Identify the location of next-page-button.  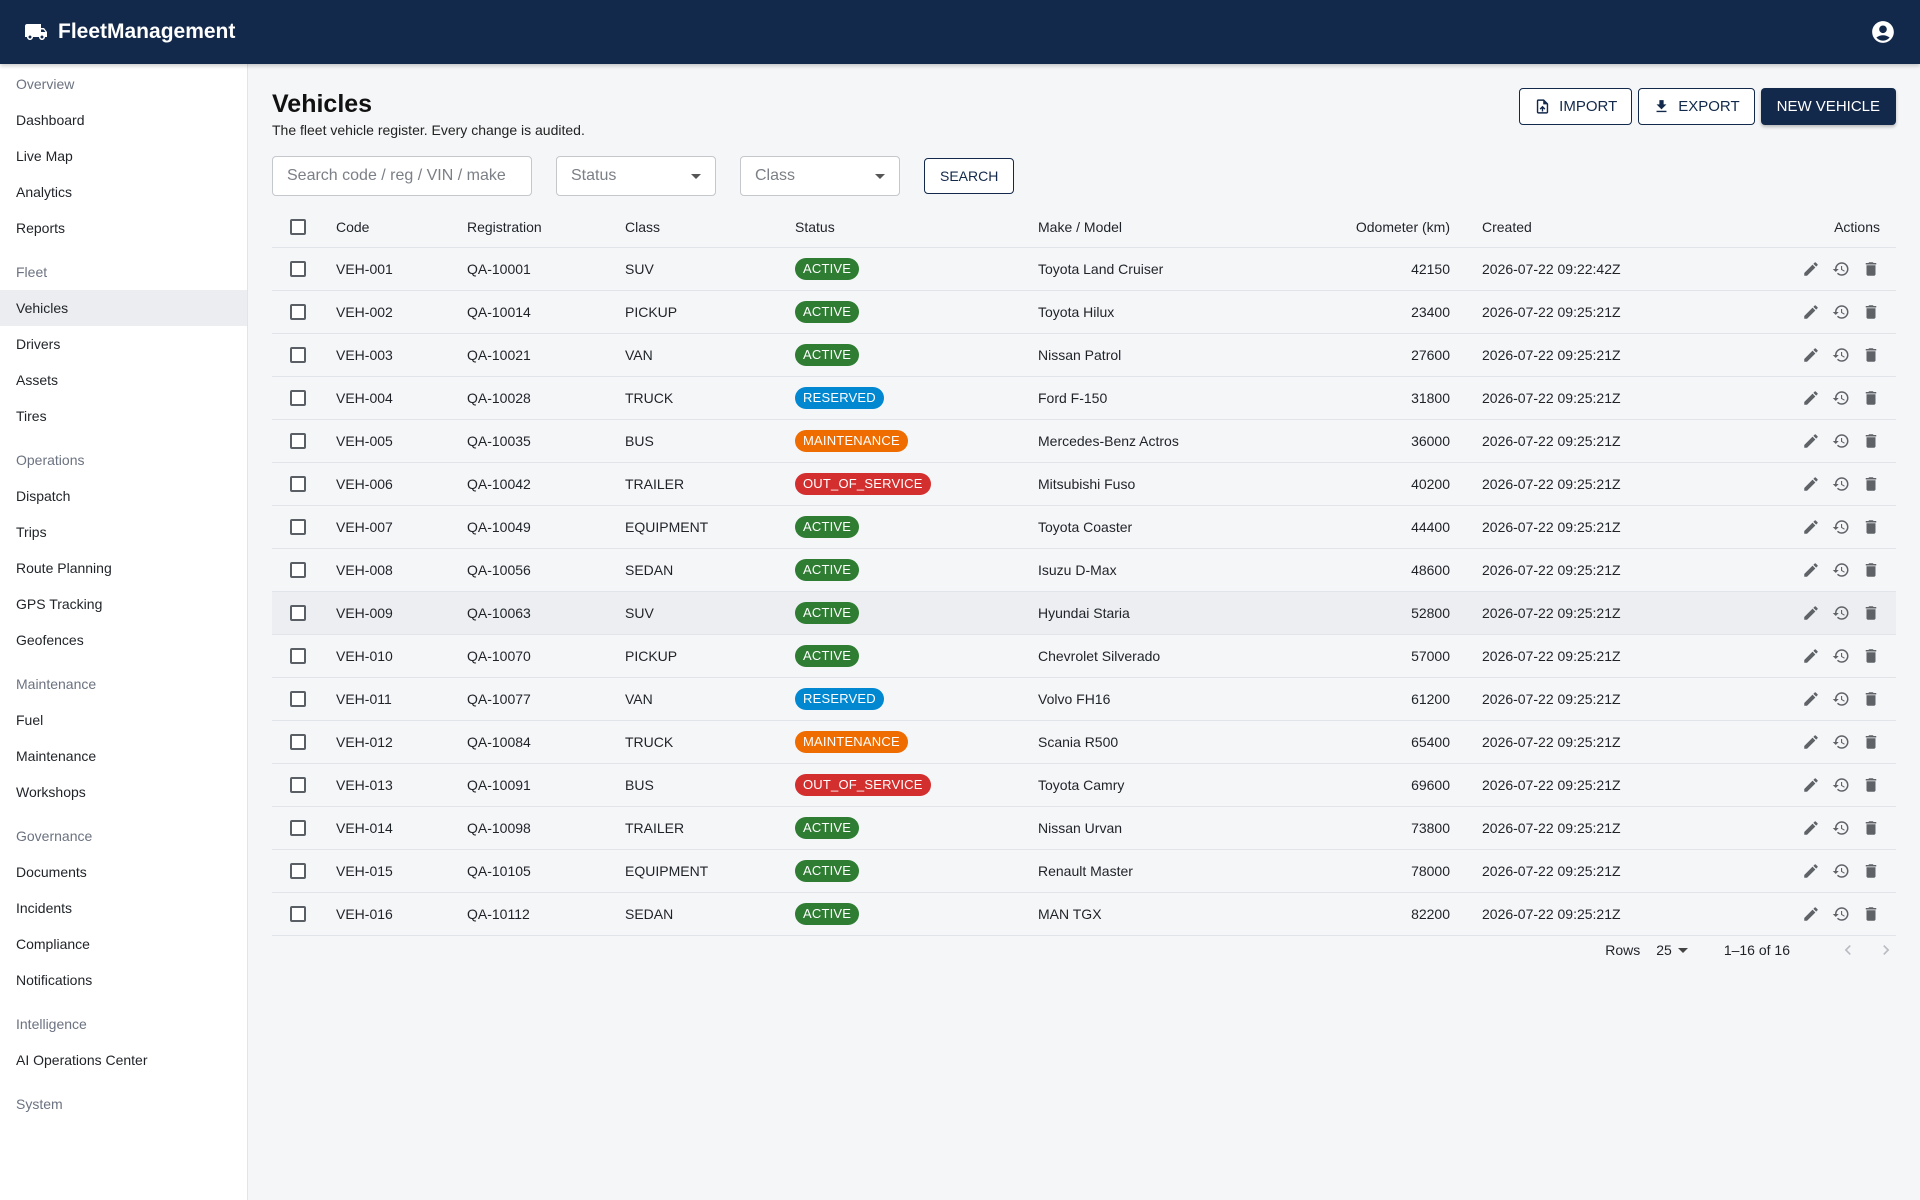
(1886, 950).